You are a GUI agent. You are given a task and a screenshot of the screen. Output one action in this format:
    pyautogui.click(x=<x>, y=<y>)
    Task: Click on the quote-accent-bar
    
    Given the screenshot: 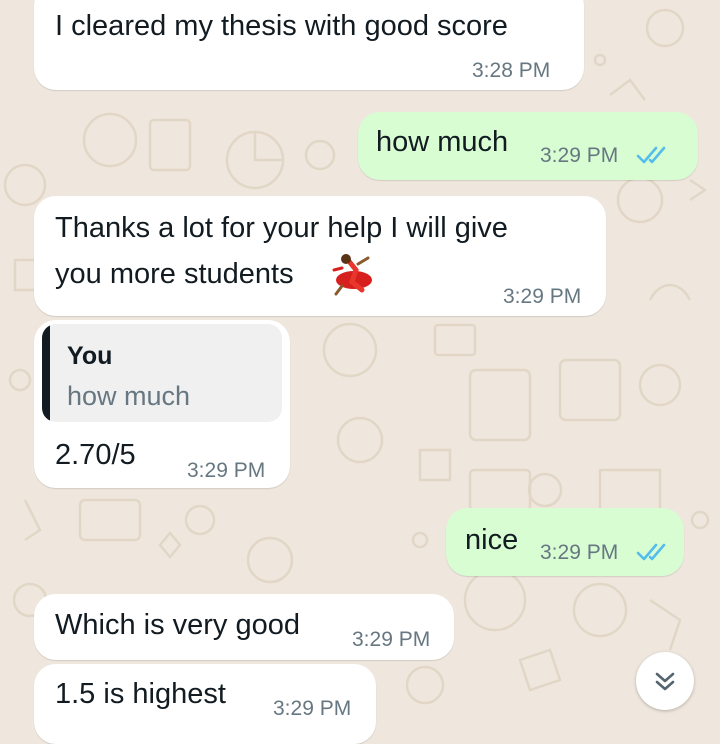 What is the action you would take?
    pyautogui.click(x=46, y=373)
    